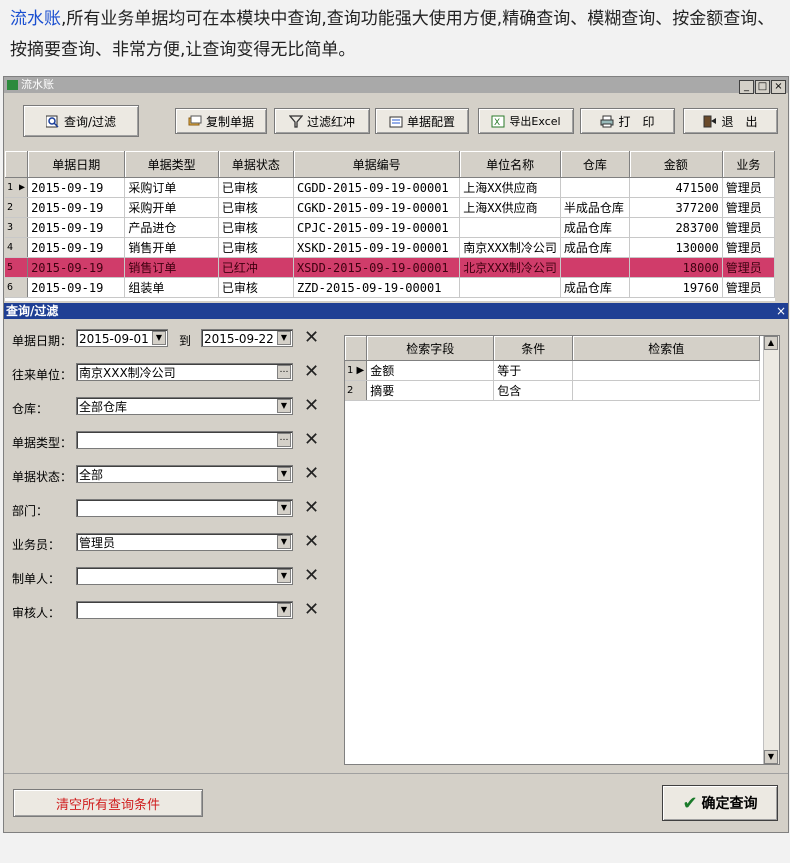 The height and width of the screenshot is (863, 790). I want to click on doctype-row: 单据类型： … ✕, so click(172, 440).